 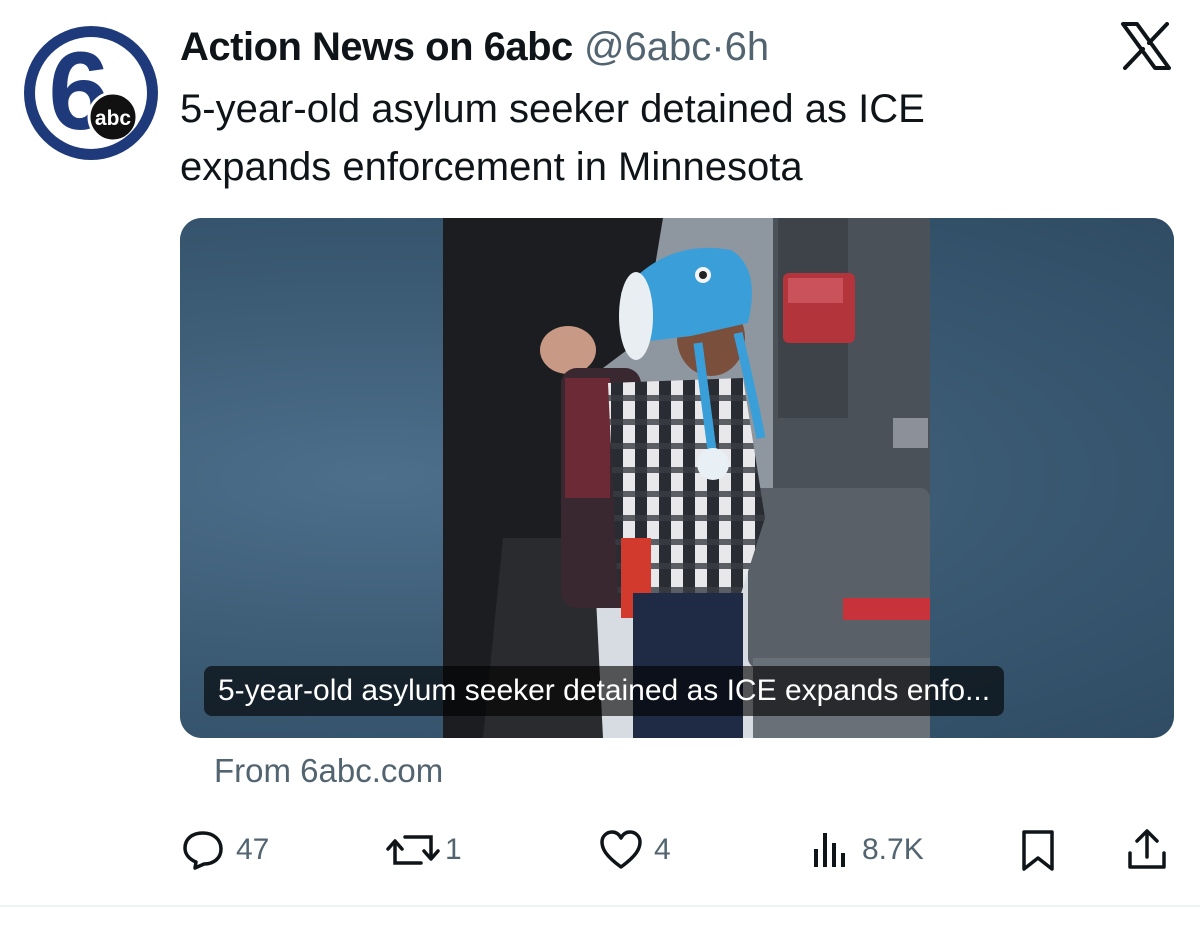 I want to click on like-count: 4, so click(x=662, y=849).